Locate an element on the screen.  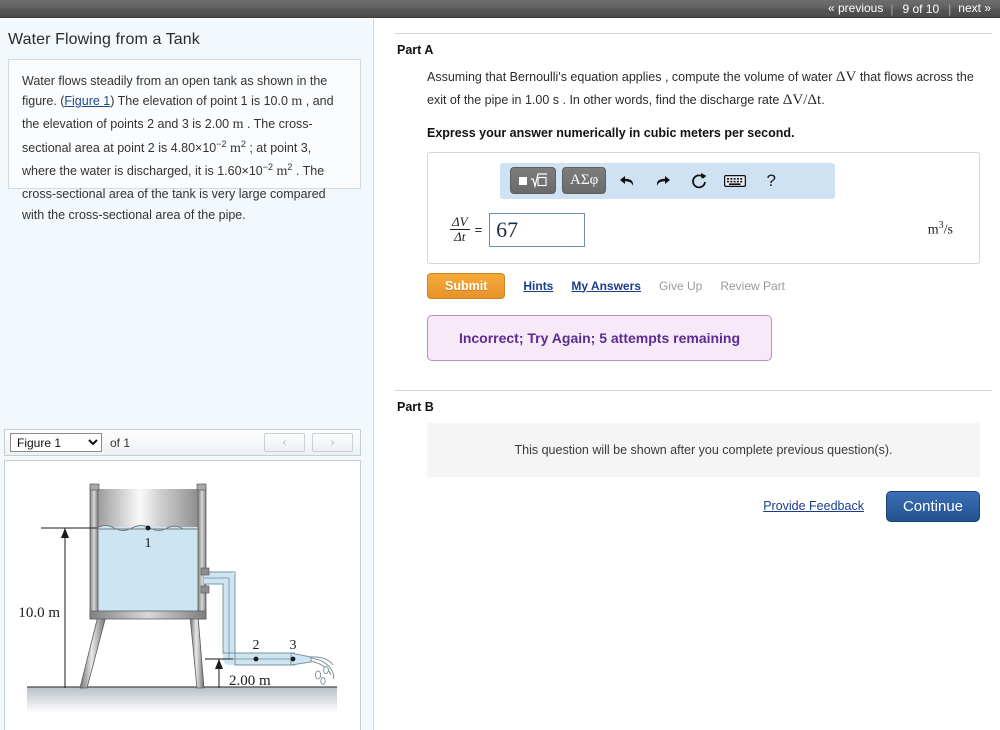
greek-symbols-icon: ΑΣφ is located at coordinates (584, 180).